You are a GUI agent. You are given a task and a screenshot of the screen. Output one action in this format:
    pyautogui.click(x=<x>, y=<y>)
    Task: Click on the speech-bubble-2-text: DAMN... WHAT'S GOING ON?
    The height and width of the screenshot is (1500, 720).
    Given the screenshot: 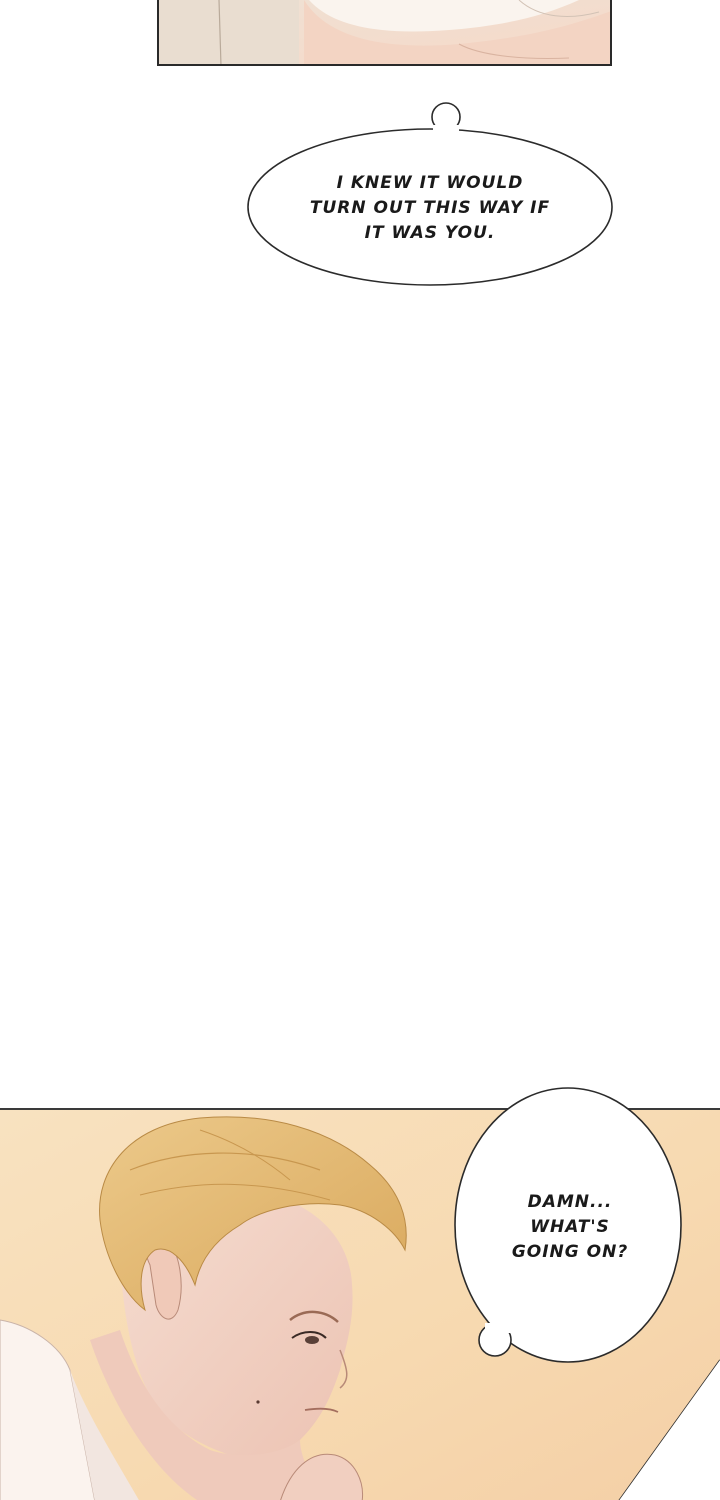 What is the action you would take?
    pyautogui.click(x=570, y=1227)
    